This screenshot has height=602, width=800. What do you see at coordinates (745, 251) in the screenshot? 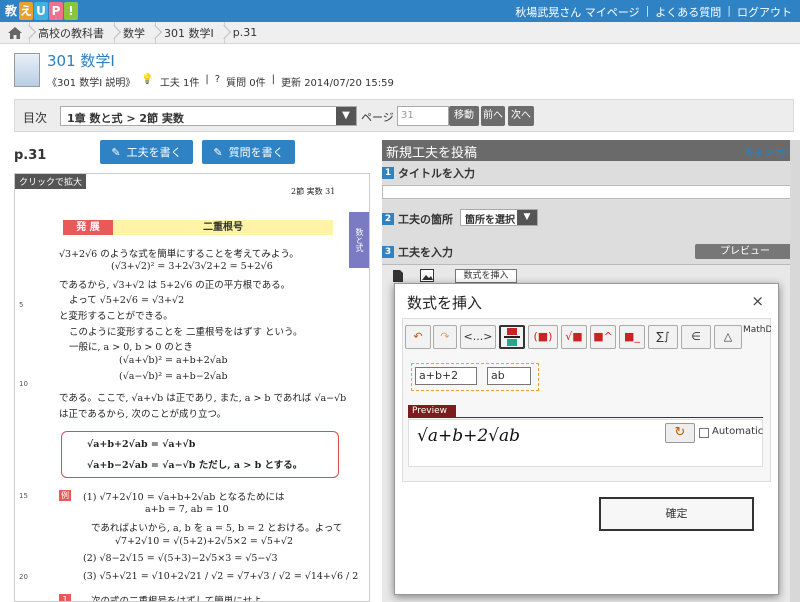
I see `preview-button: プレビュー` at bounding box center [745, 251].